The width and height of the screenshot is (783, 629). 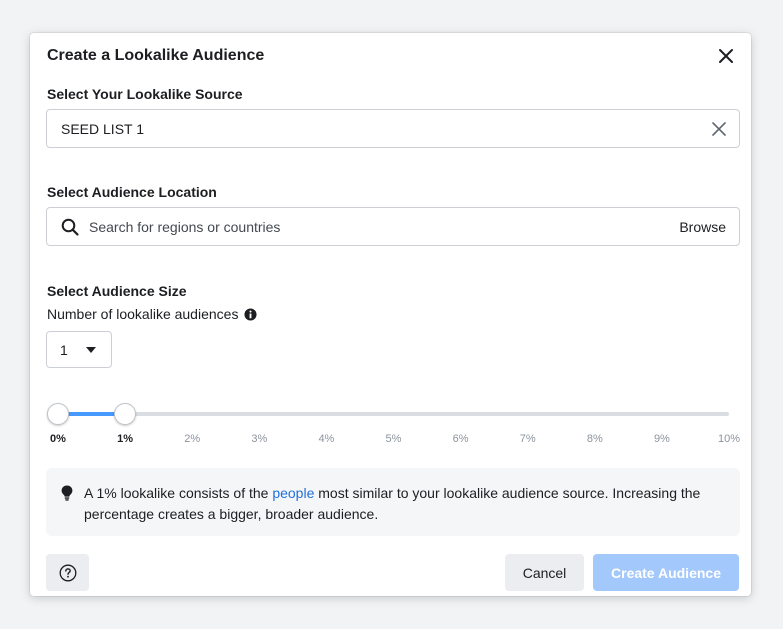 What do you see at coordinates (103, 129) in the screenshot?
I see `source-value: SEED LIST 1` at bounding box center [103, 129].